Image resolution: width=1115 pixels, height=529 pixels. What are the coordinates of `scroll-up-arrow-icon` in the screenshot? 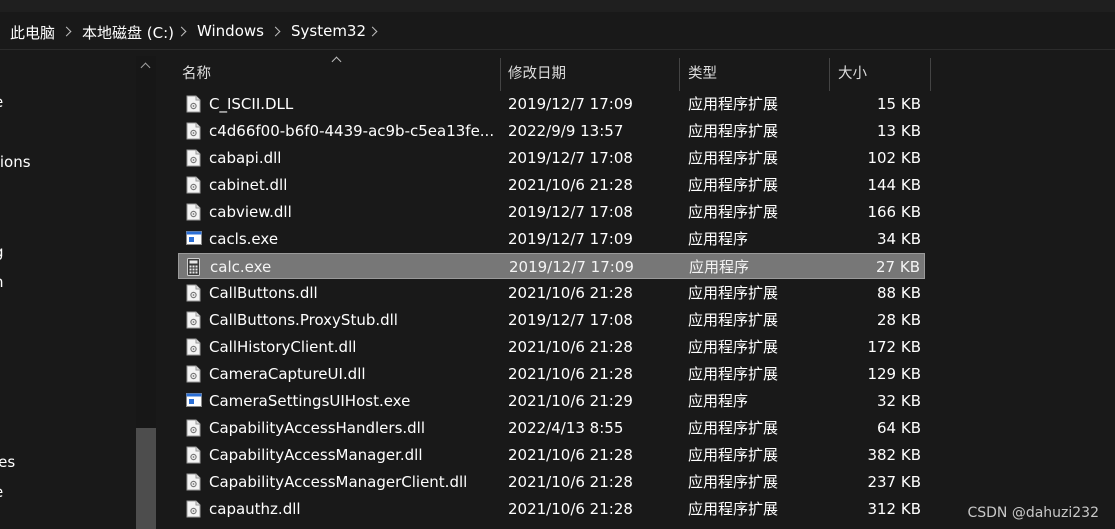 It's located at (145, 67).